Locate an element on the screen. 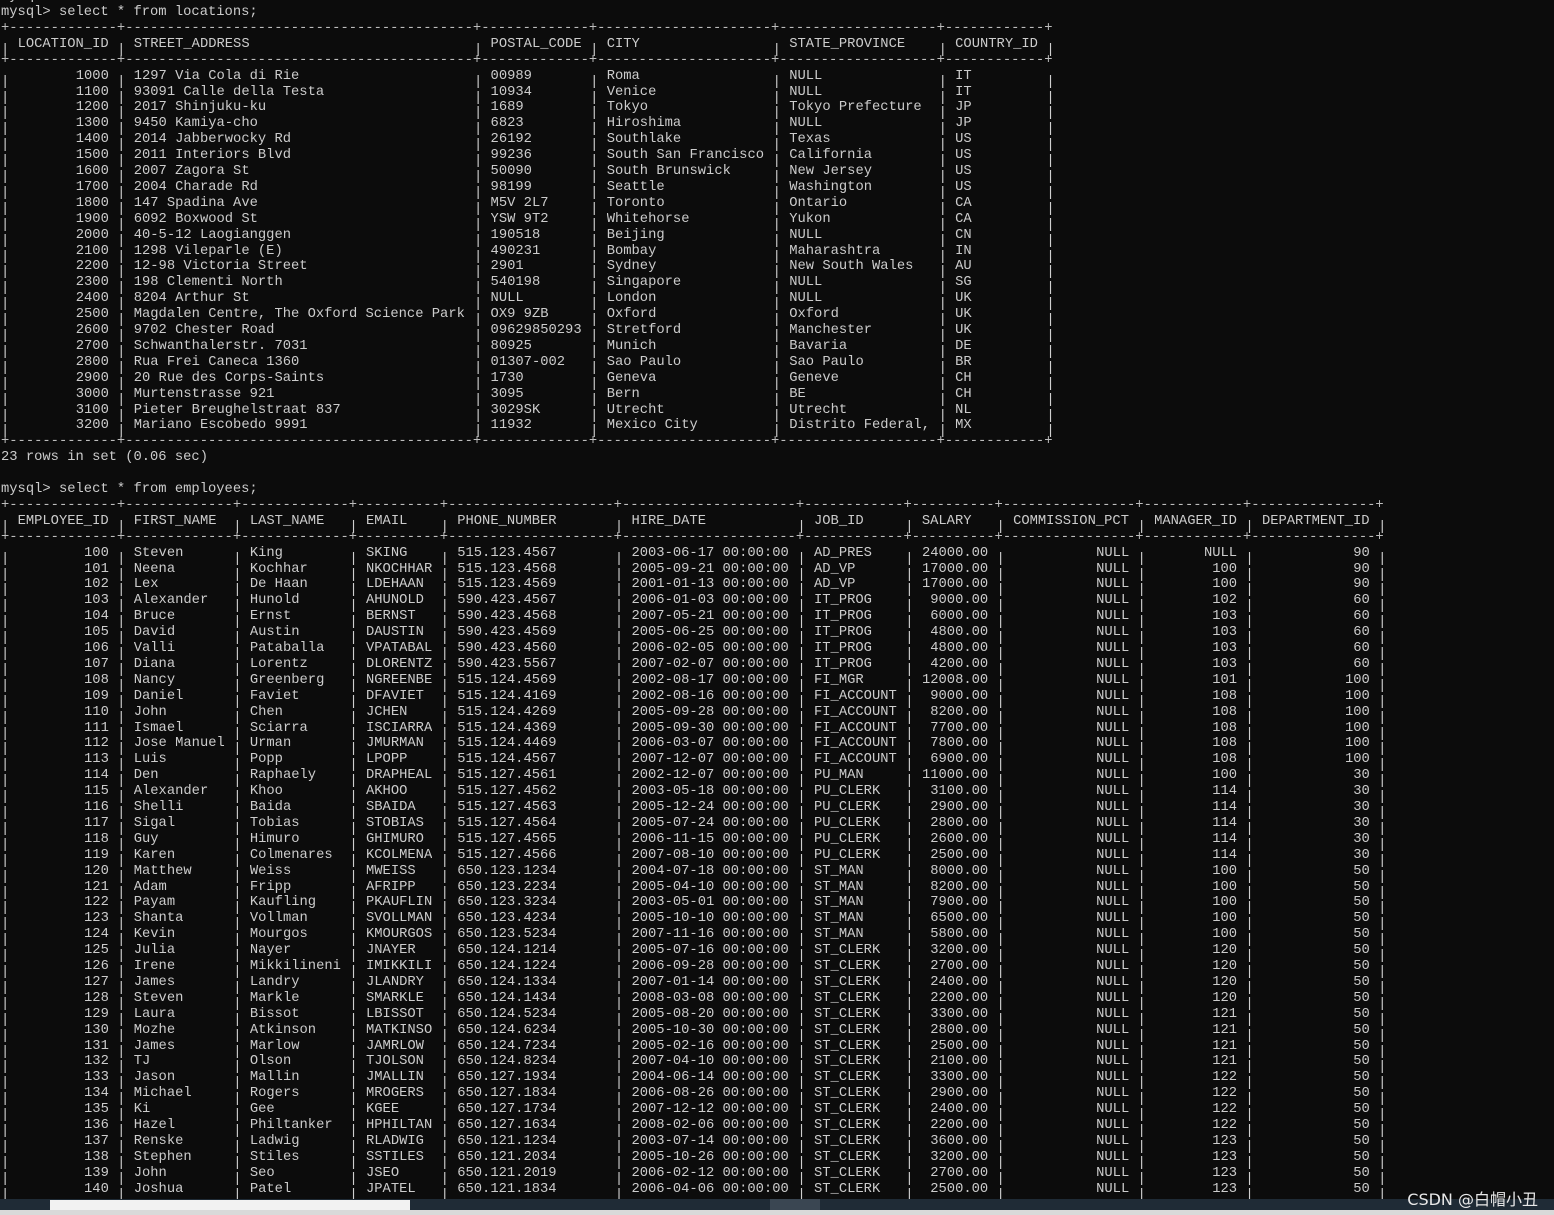 This screenshot has height=1215, width=1554. table-cell: 2005-10-30 00:00:00 is located at coordinates (710, 1030).